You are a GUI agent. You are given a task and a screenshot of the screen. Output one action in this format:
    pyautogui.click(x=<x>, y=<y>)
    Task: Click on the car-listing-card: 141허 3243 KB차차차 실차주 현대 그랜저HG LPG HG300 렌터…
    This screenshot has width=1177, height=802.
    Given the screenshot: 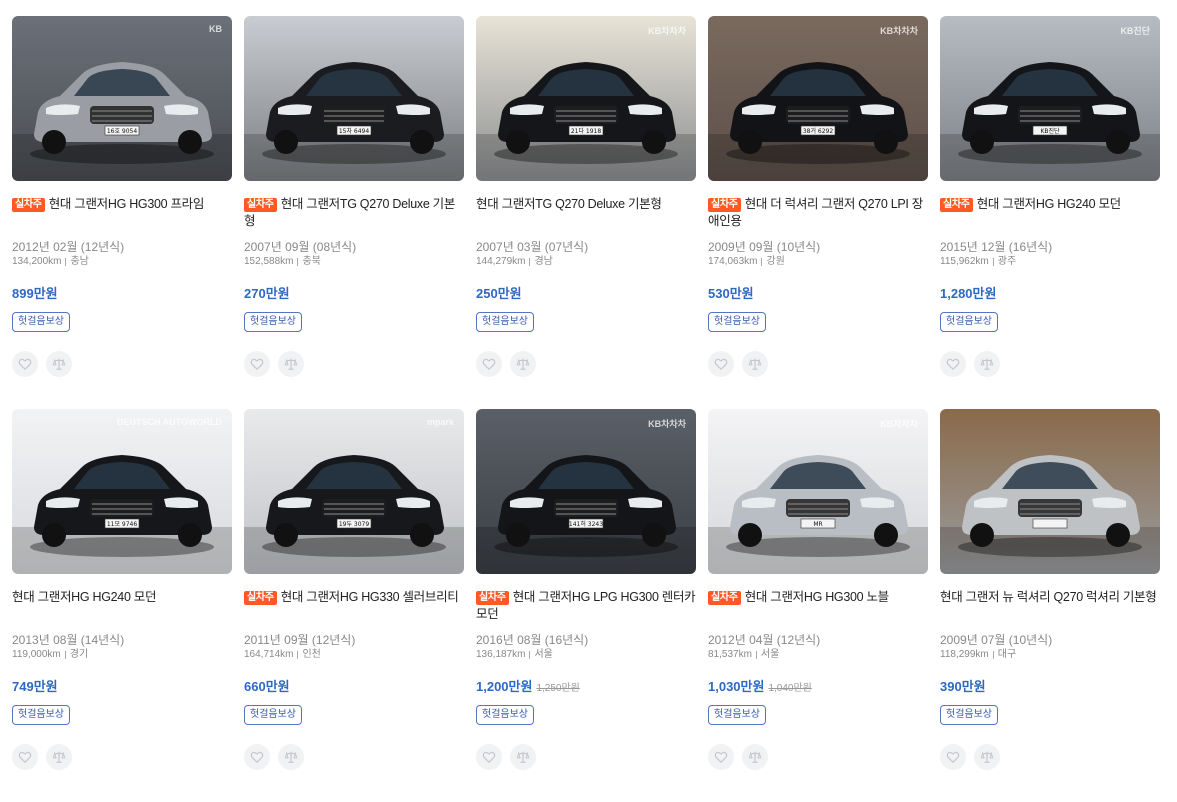 What is the action you would take?
    pyautogui.click(x=586, y=605)
    